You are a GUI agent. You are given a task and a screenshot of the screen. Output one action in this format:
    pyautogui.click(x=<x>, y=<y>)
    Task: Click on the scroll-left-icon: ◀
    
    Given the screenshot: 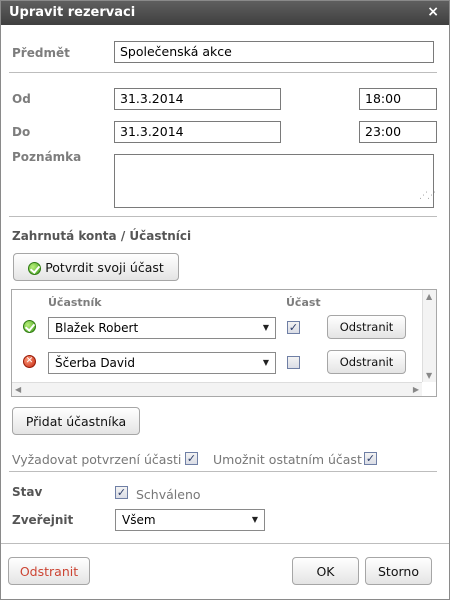 What is the action you would take?
    pyautogui.click(x=18, y=389)
    